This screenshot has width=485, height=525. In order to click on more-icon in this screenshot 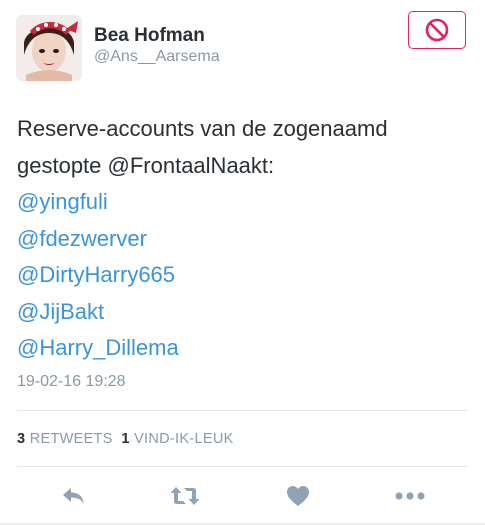, I will do `click(410, 496)`.